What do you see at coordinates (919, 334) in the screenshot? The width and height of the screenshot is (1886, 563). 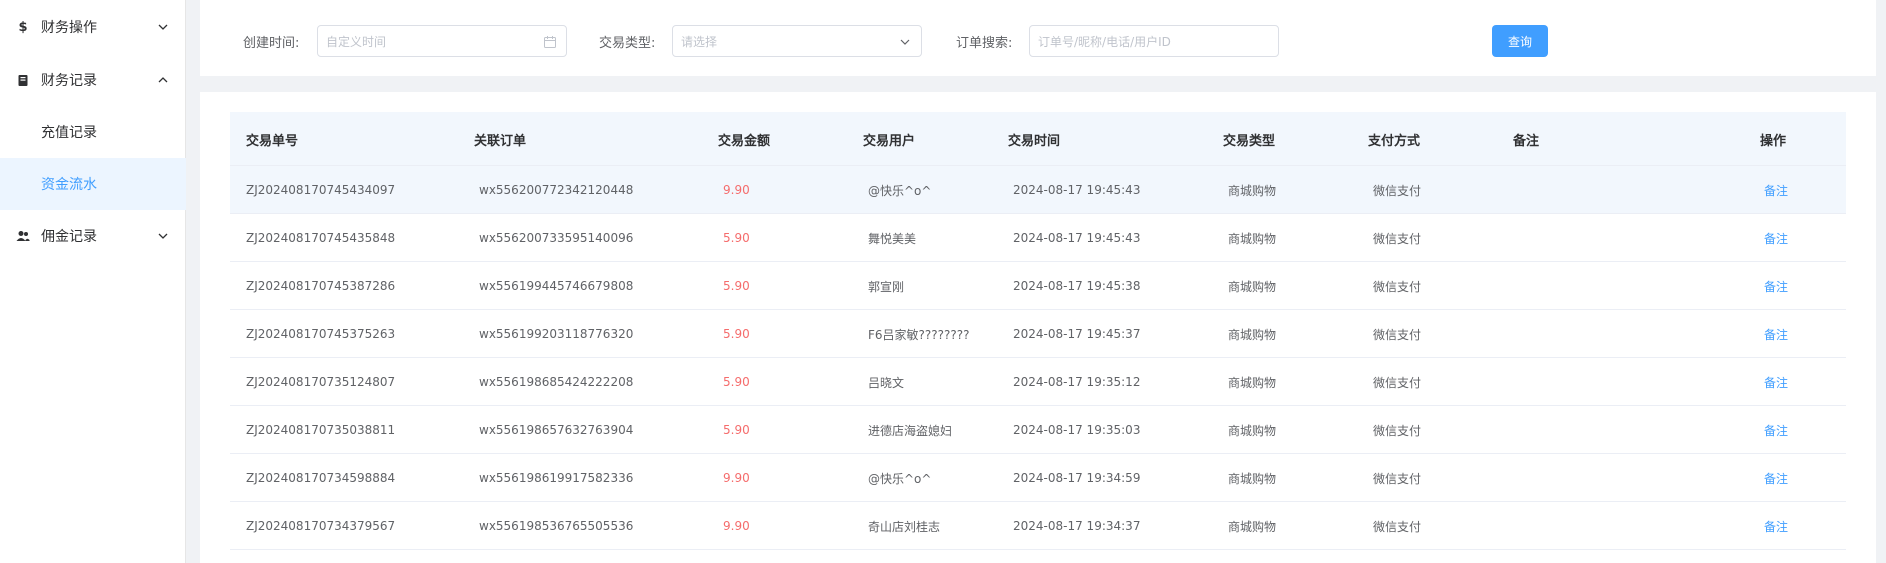 I see `cell-user: F6吕家敏????????` at bounding box center [919, 334].